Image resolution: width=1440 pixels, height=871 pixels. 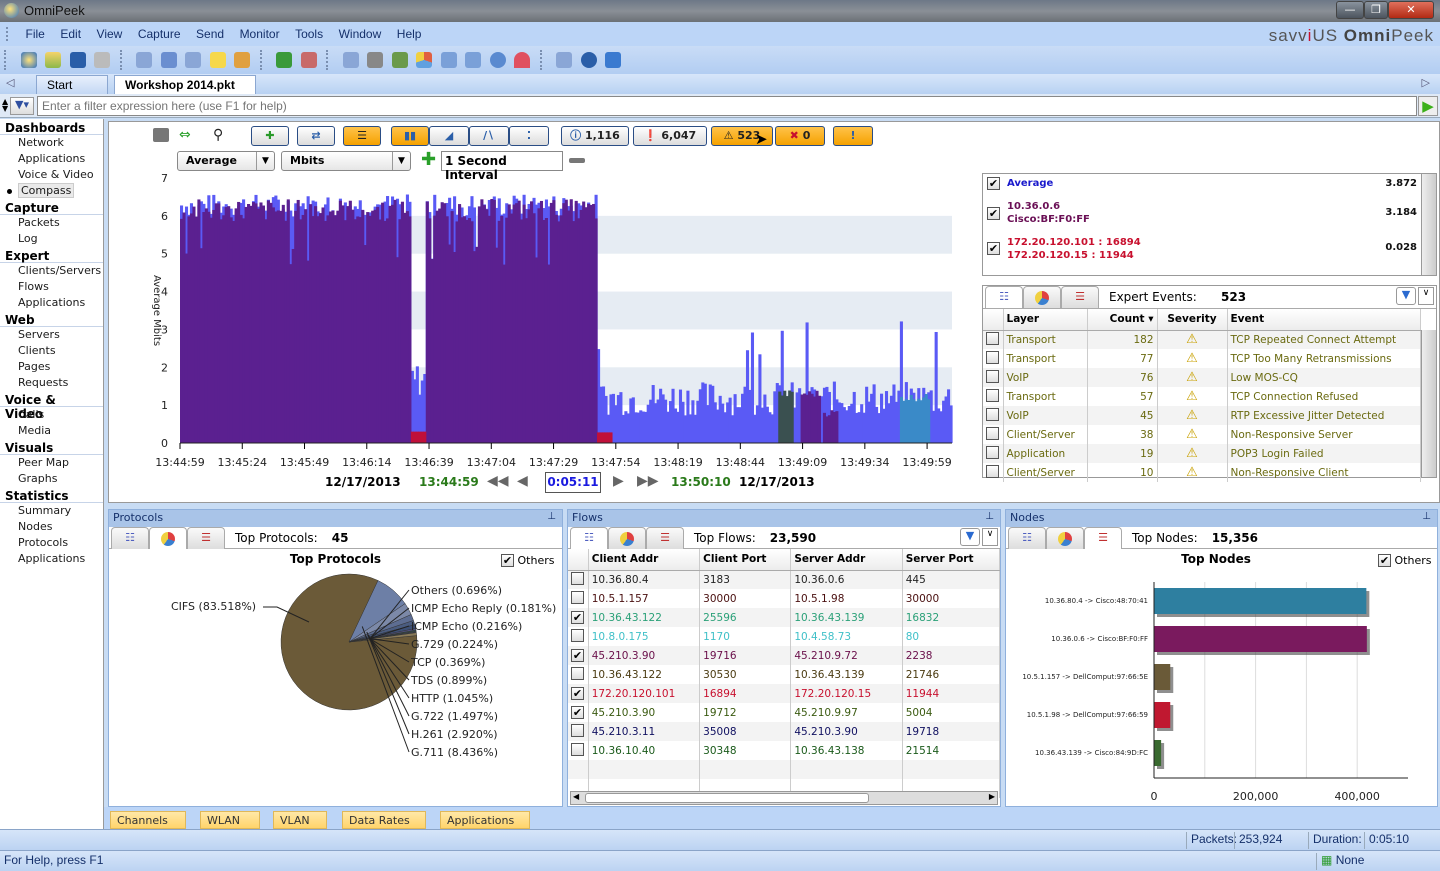 What do you see at coordinates (613, 60) in the screenshot?
I see `whats-new-icon` at bounding box center [613, 60].